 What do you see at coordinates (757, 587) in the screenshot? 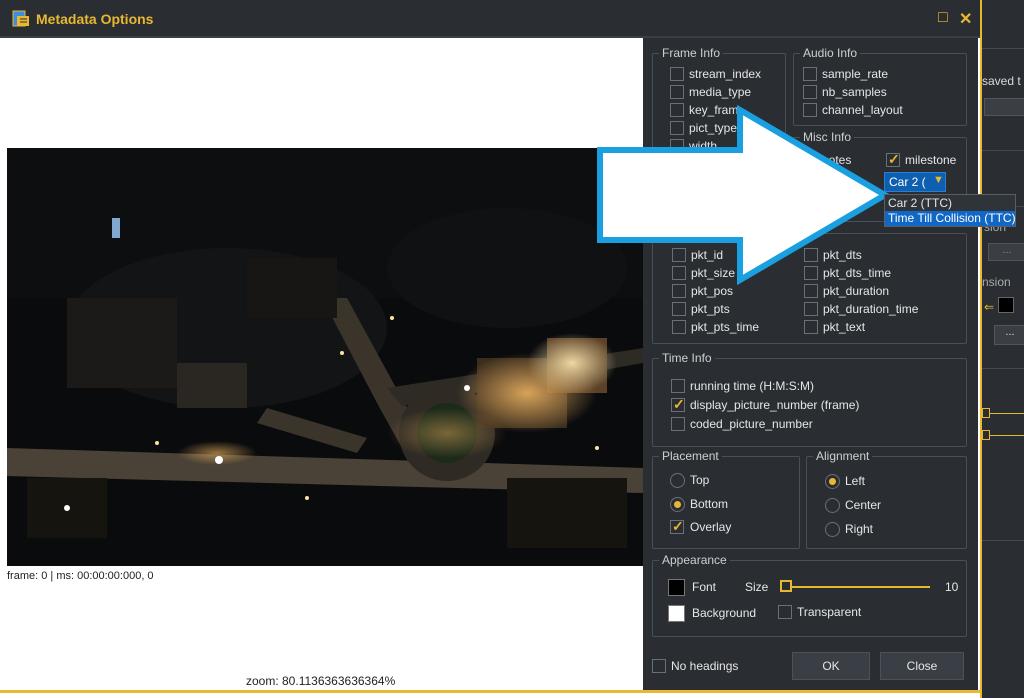
I see `size-label: Size` at bounding box center [757, 587].